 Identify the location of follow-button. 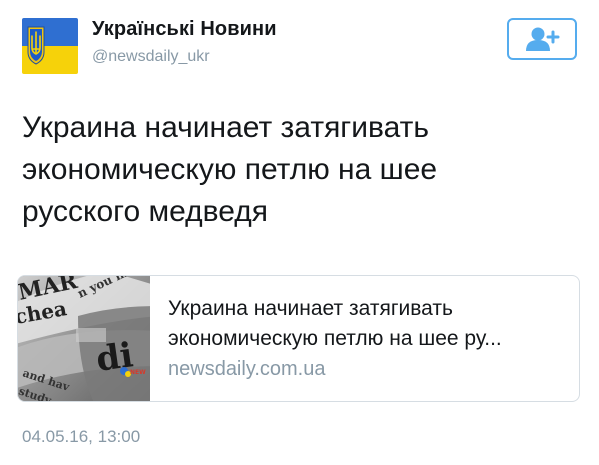
(542, 39).